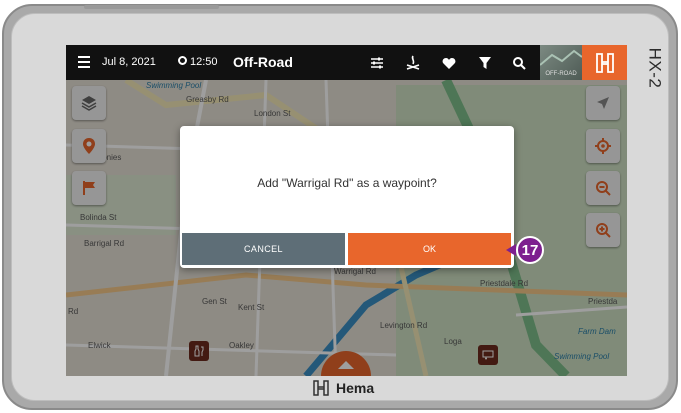 The width and height of the screenshot is (681, 413). I want to click on search-icon, so click(519, 63).